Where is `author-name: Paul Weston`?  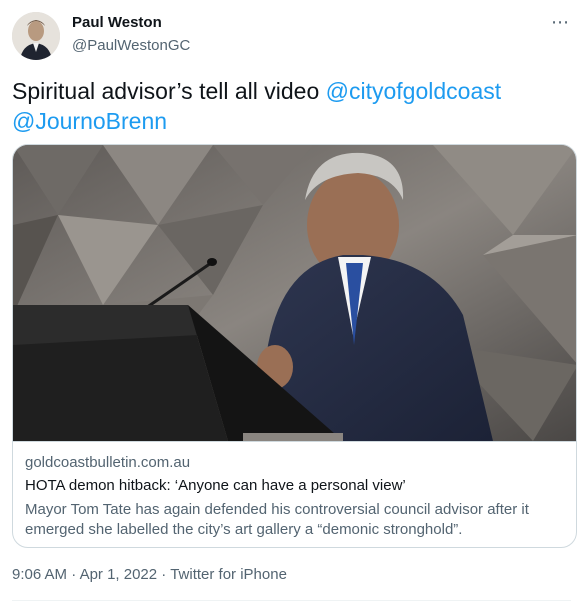
author-name: Paul Weston is located at coordinates (117, 22).